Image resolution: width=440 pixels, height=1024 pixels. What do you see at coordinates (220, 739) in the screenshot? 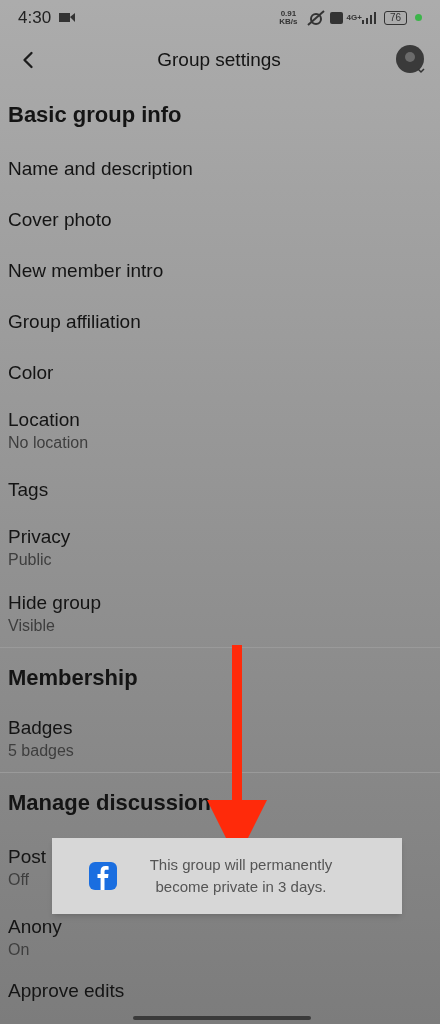
I see `settings-item: Badges 5 badges` at bounding box center [220, 739].